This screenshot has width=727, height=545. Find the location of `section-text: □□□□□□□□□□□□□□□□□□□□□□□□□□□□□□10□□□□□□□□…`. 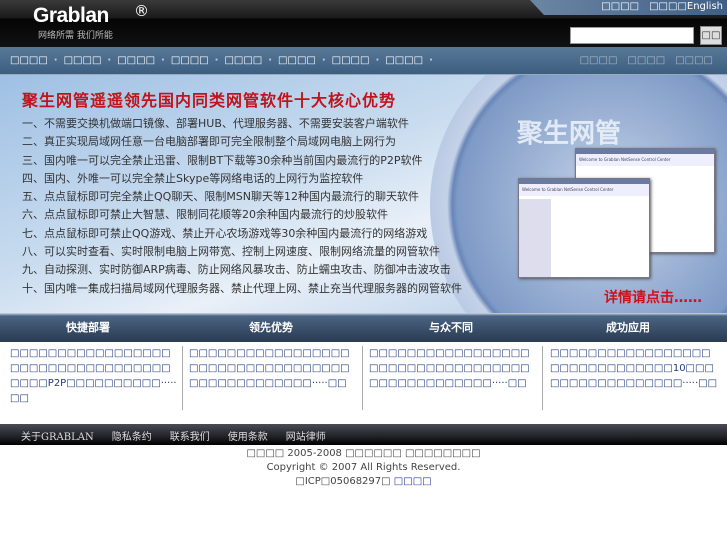

section-text: □□□□□□□□□□□□□□□□□□□□□□□□□□□□□□10□□□□□□□□… is located at coordinates (635, 378).